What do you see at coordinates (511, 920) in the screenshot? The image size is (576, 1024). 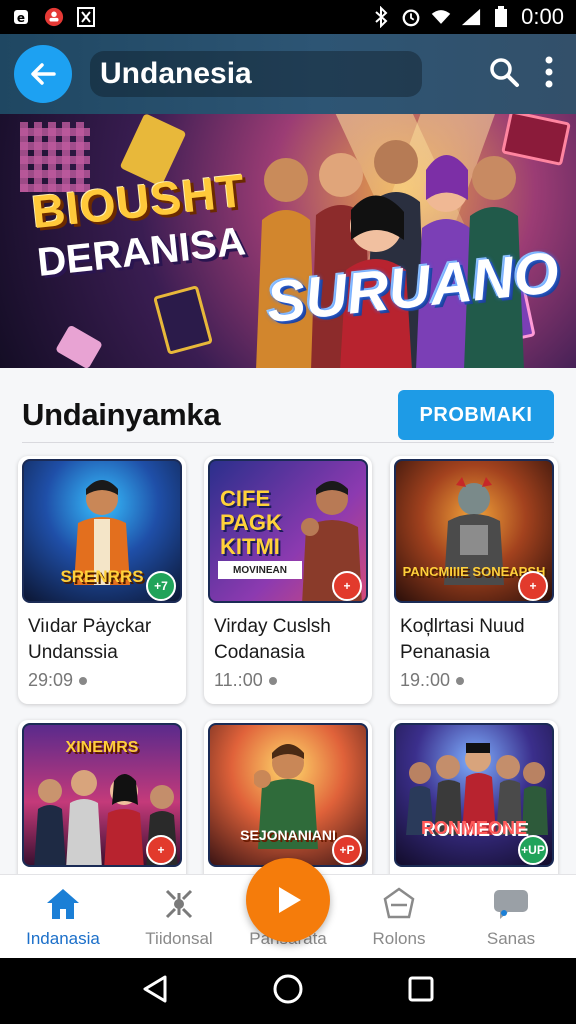 I see `nav-item-fifth: Sanas` at bounding box center [511, 920].